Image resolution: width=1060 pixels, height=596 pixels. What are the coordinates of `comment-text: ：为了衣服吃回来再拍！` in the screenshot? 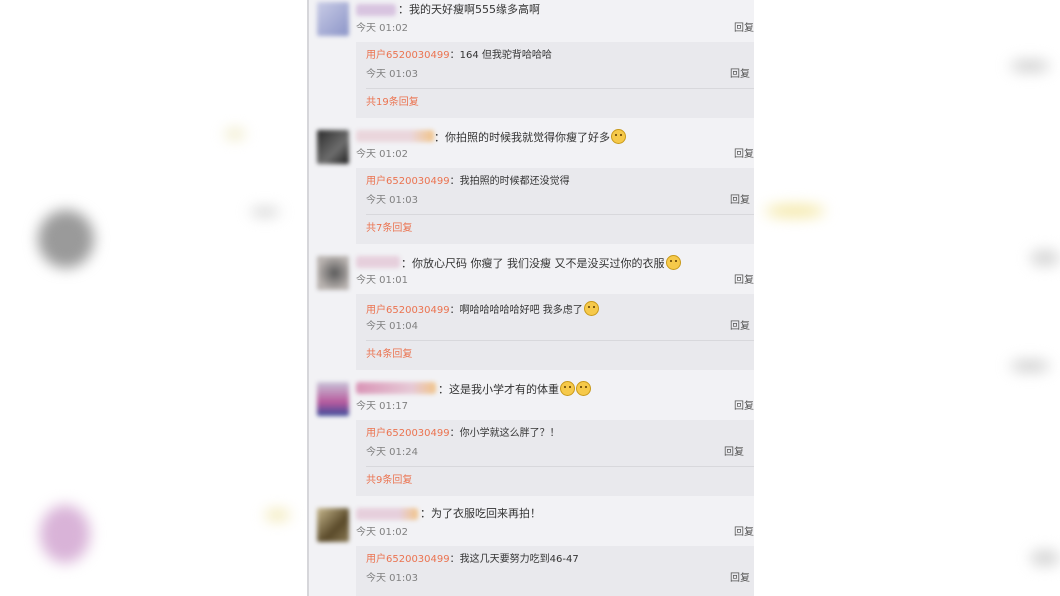 It's located at (480, 513).